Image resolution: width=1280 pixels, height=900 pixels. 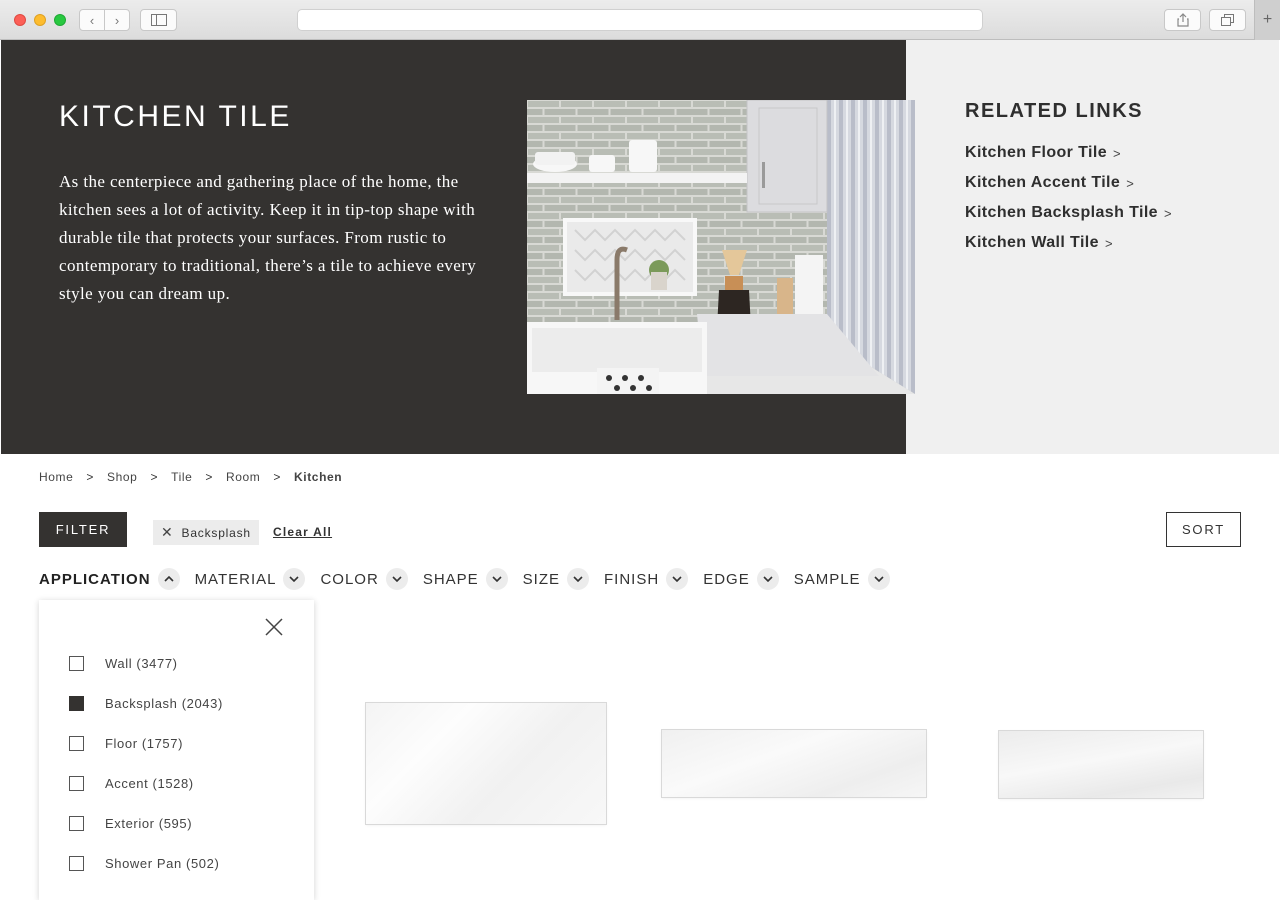 What do you see at coordinates (465, 579) in the screenshot?
I see `facet-shape: SHAPE` at bounding box center [465, 579].